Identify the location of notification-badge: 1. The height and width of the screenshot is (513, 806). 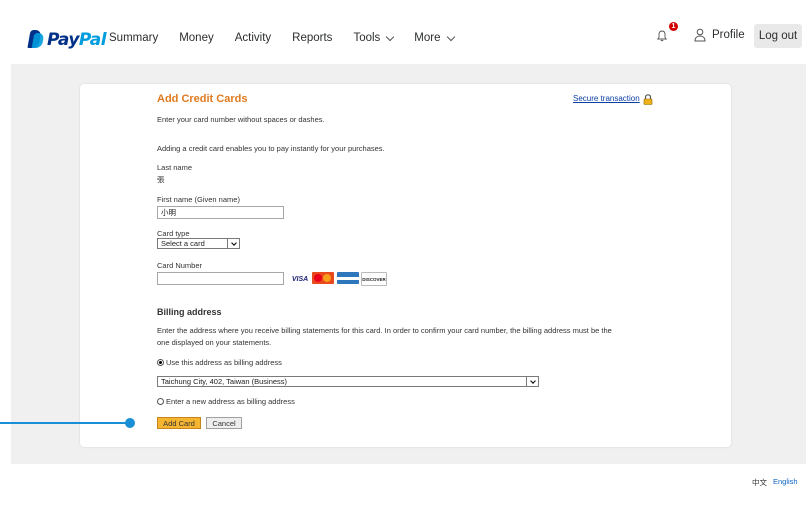
(673, 26).